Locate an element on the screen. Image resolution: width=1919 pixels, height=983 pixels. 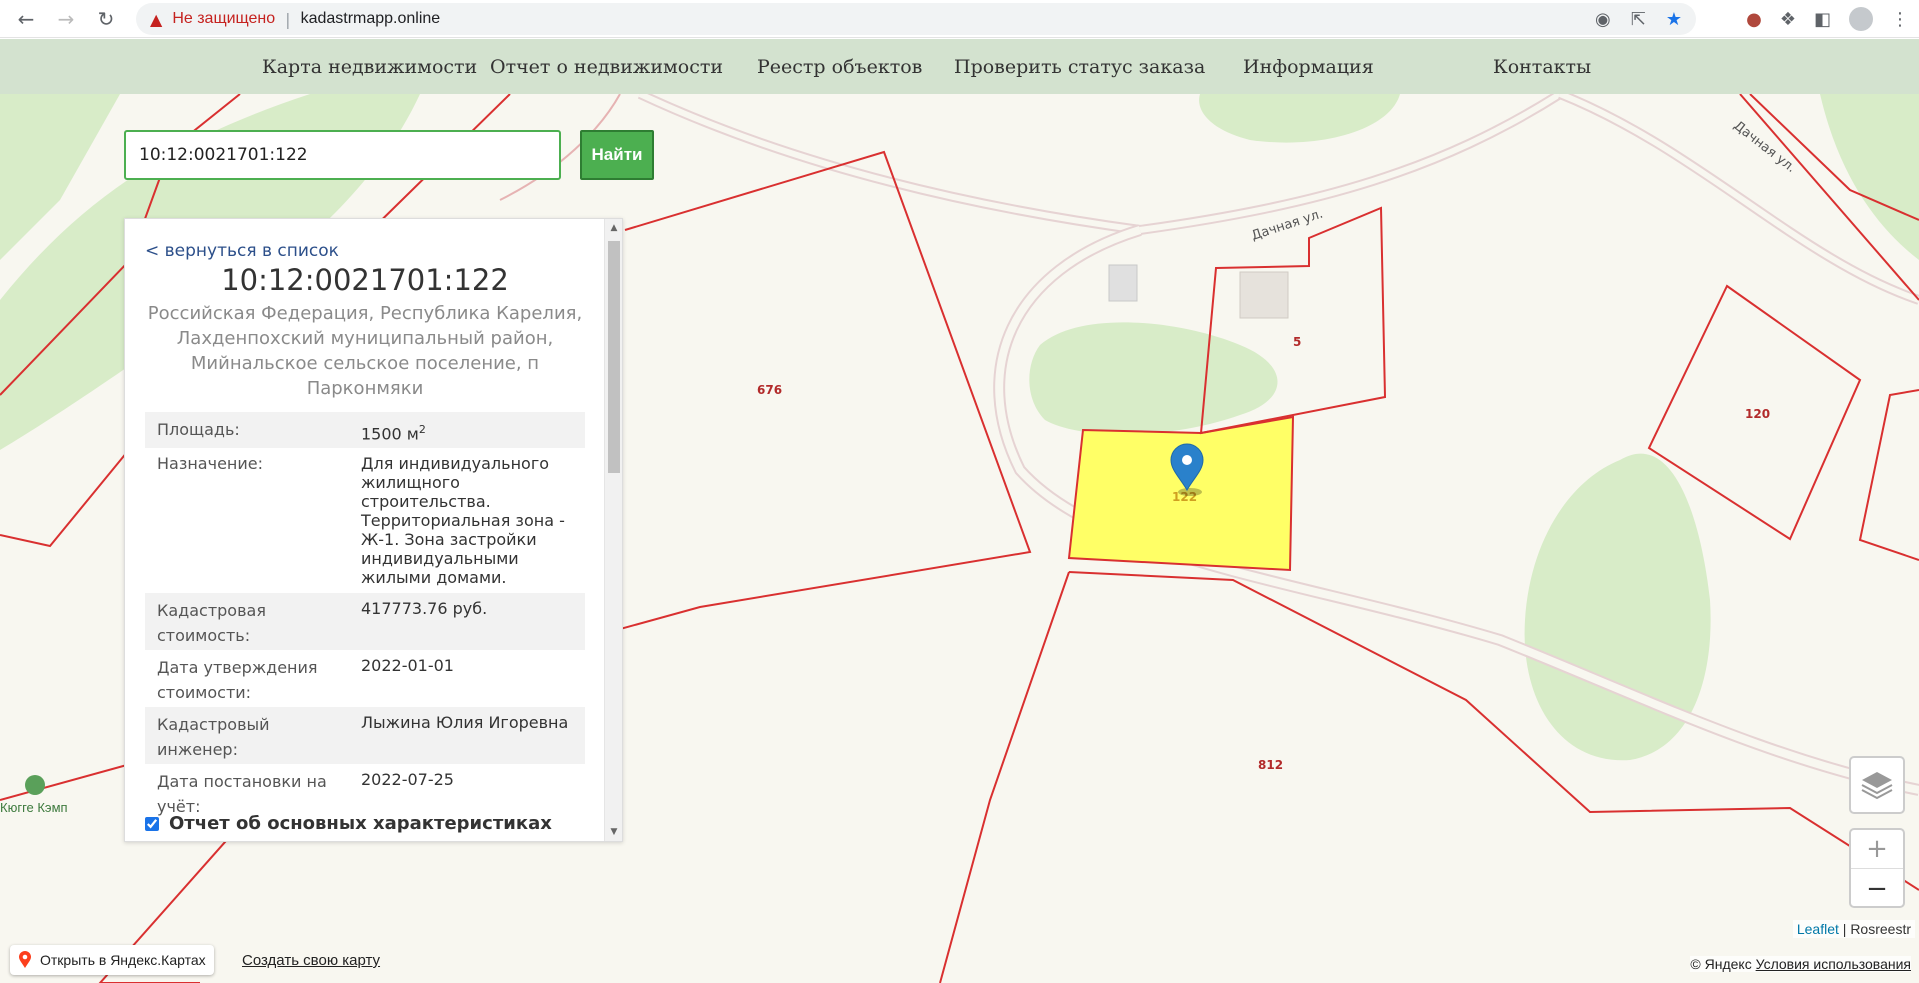
scroll-up-arrow-icon: ▲ is located at coordinates (613, 228).